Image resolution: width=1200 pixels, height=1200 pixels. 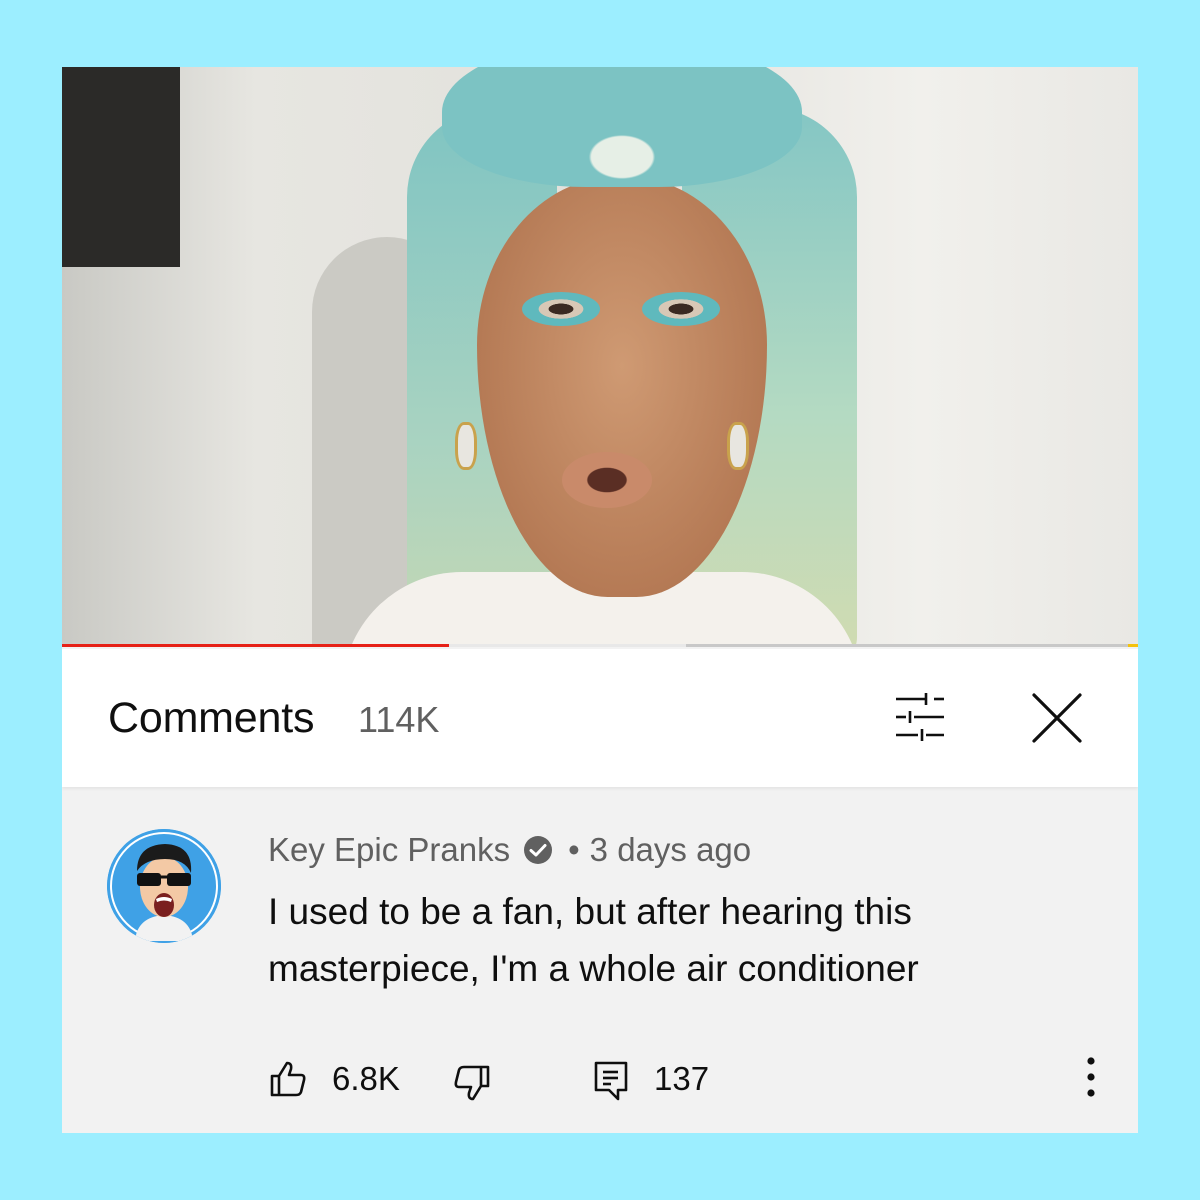 I want to click on avatar, so click(x=164, y=886).